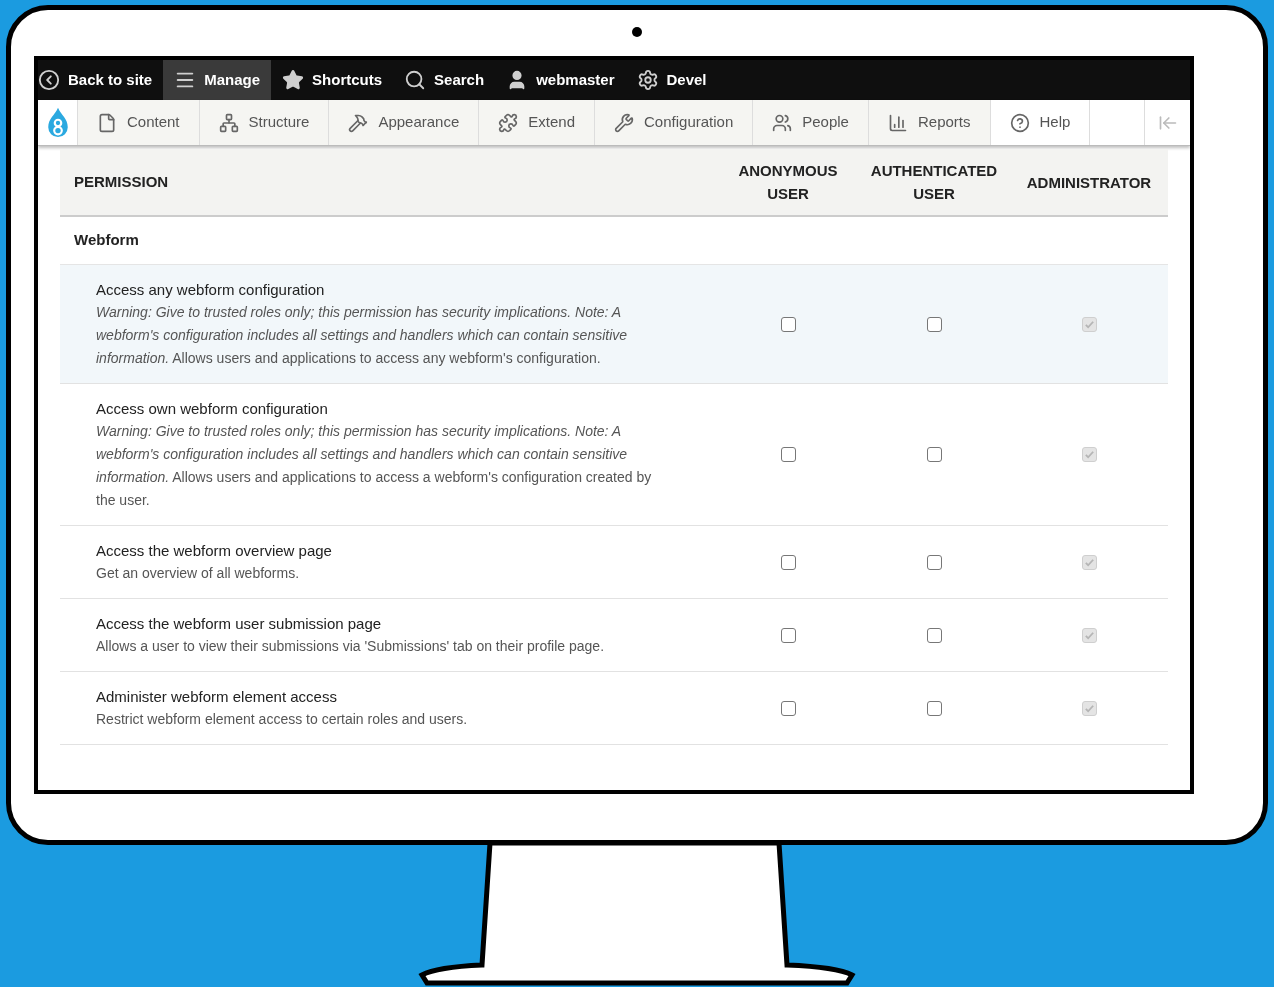 This screenshot has width=1274, height=987. Describe the element at coordinates (508, 122) in the screenshot. I see `puzzle-icon` at that location.